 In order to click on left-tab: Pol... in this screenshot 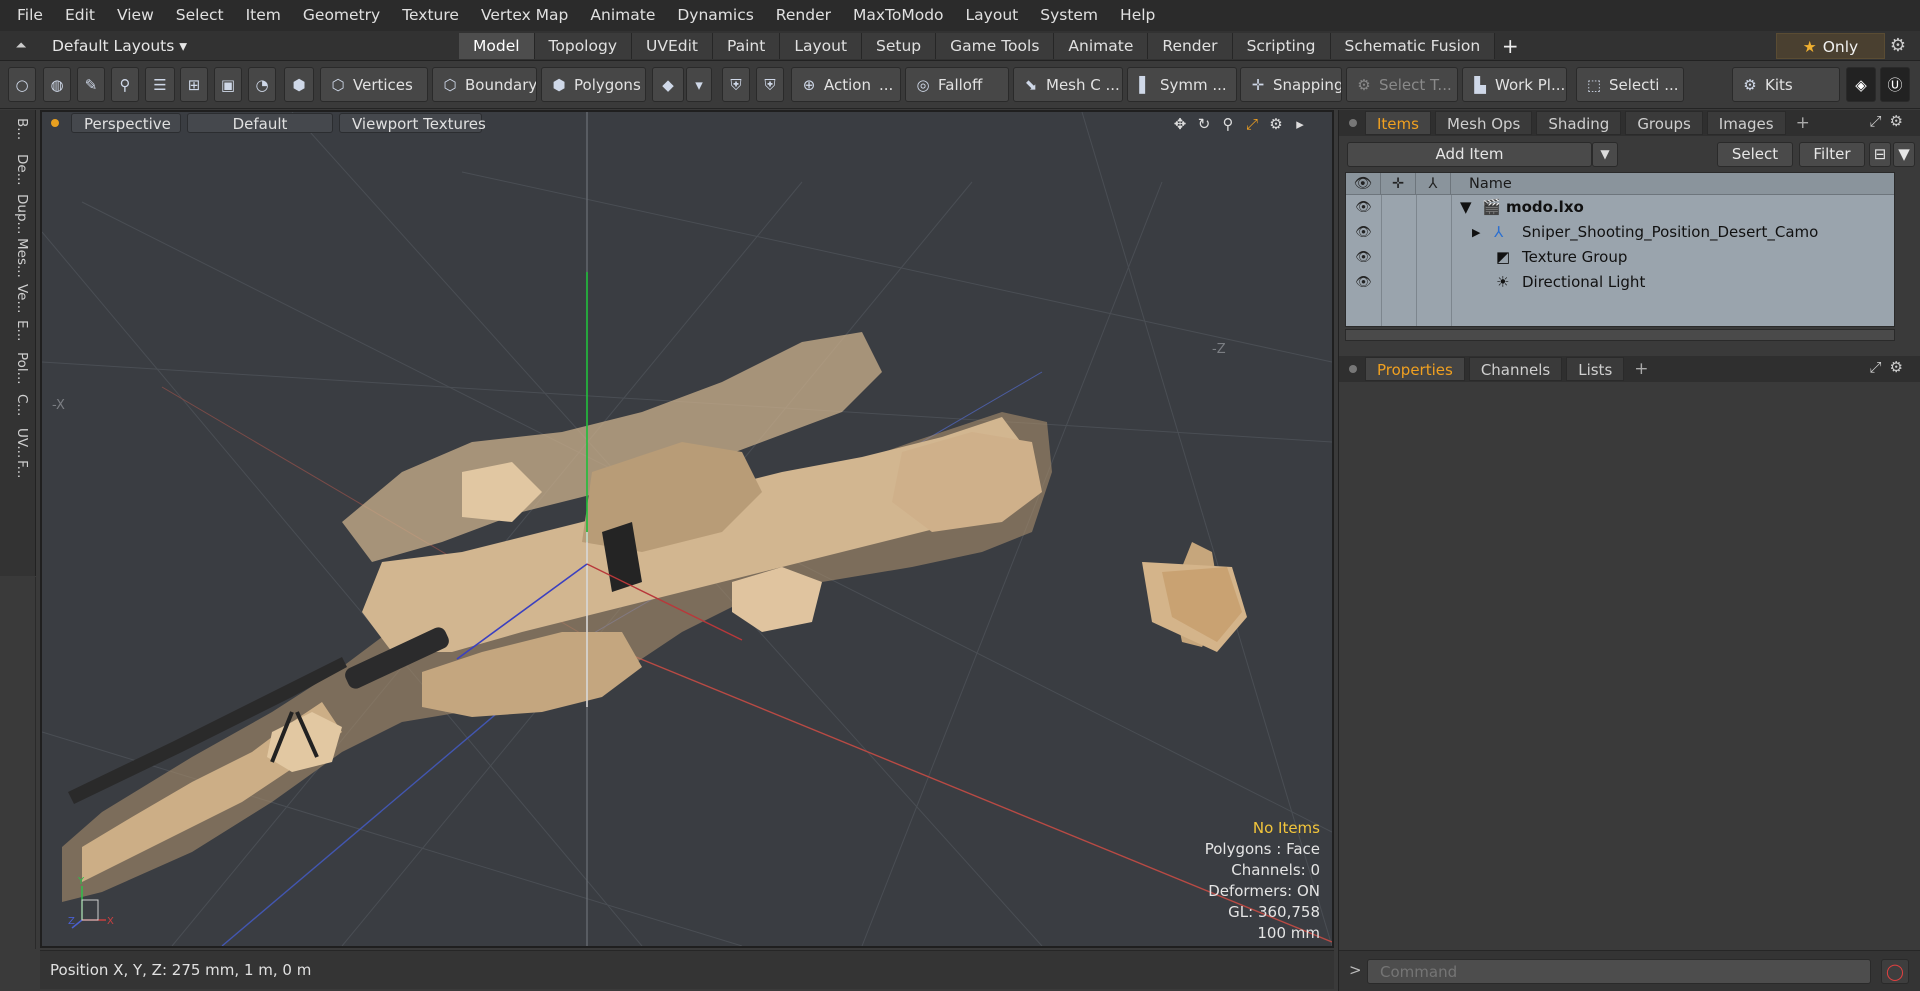, I will do `click(18, 368)`.